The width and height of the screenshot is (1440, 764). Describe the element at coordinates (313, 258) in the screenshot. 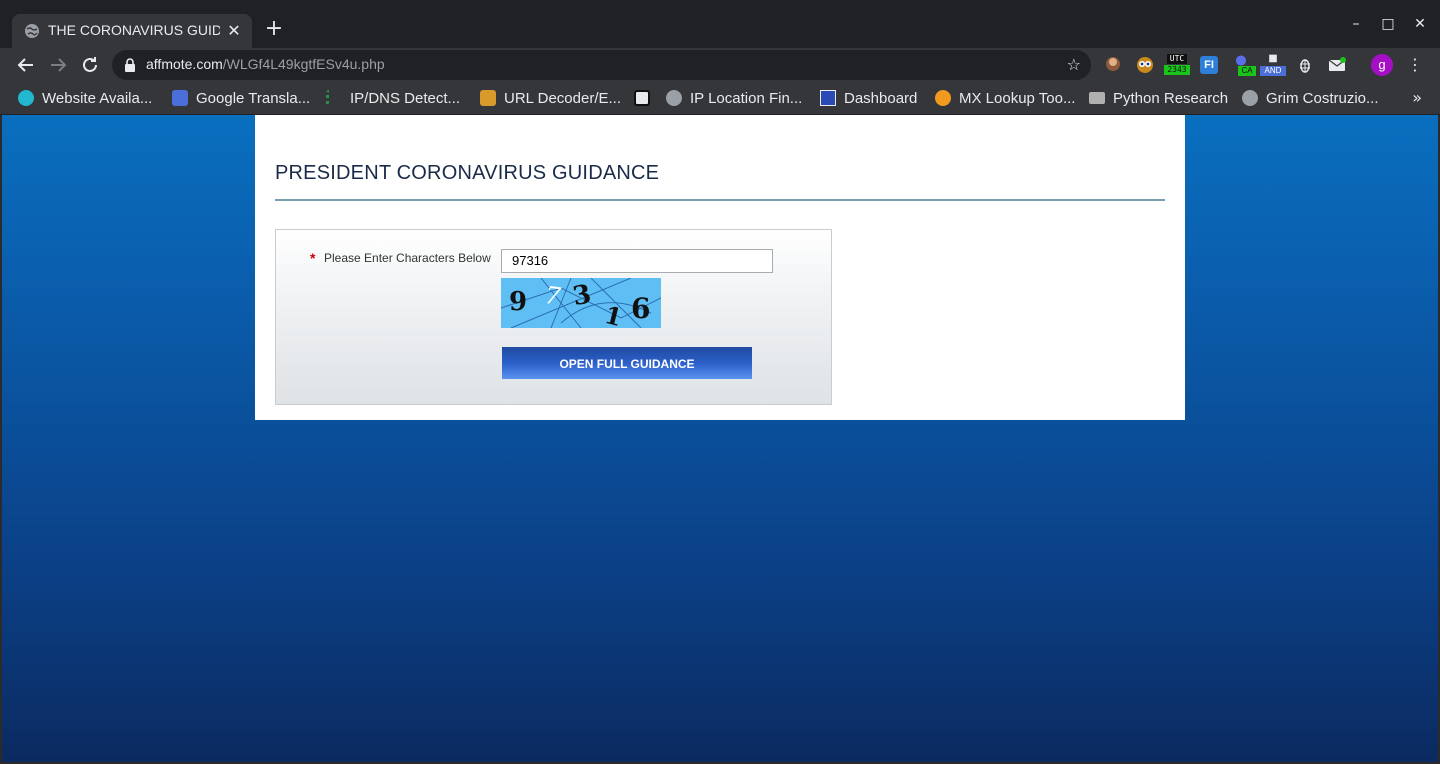

I see `required-marker: *` at that location.